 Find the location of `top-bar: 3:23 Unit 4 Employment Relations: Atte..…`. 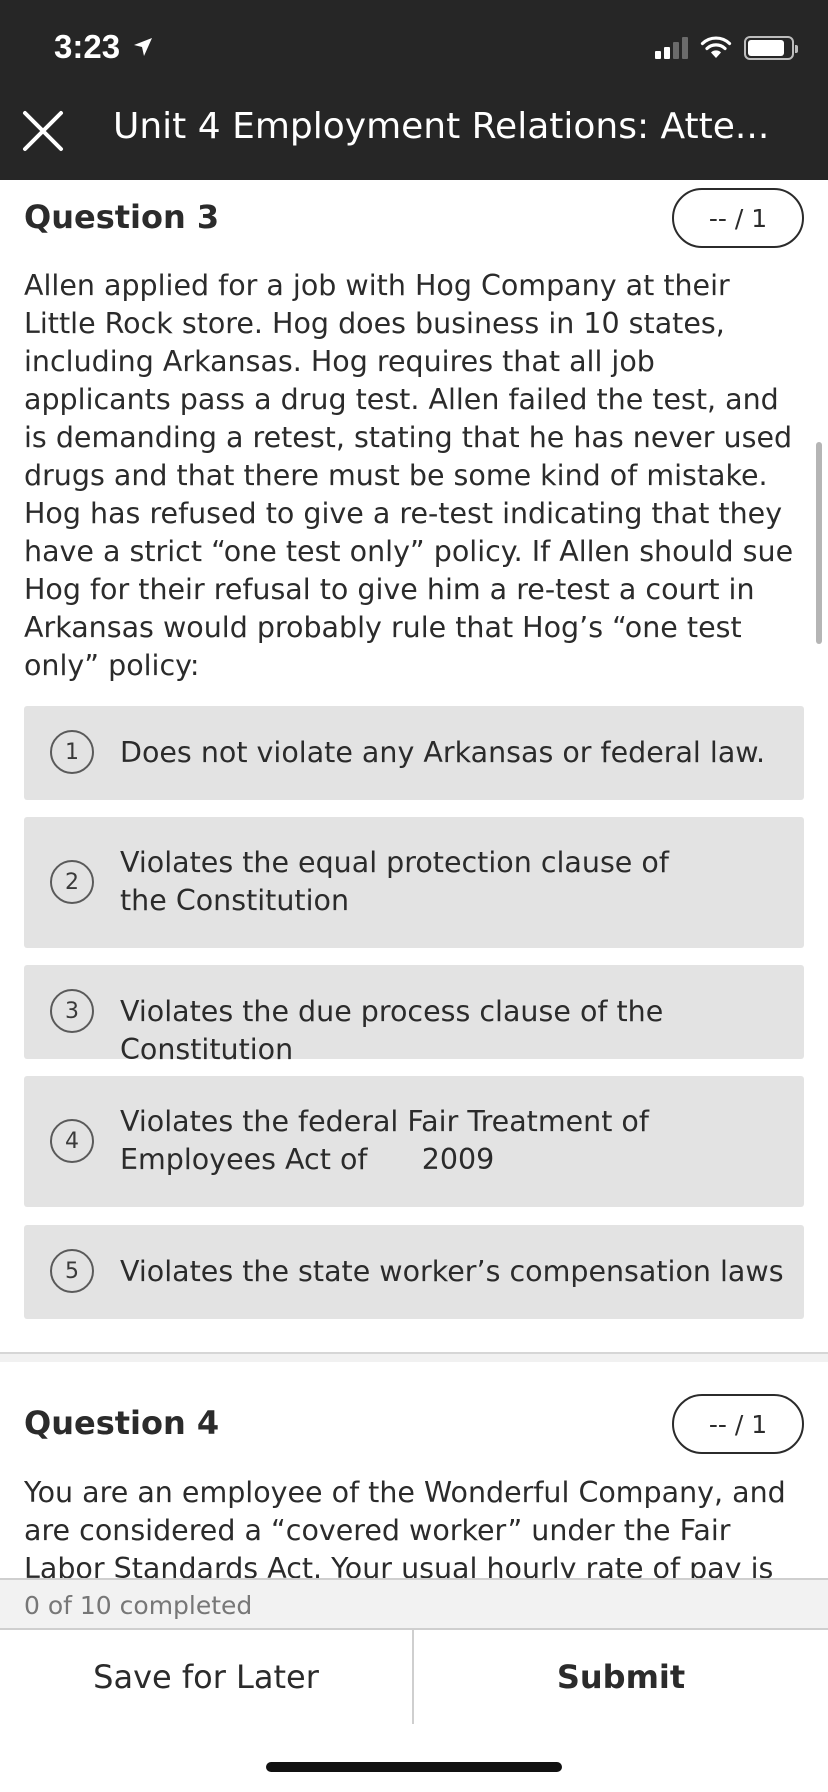

top-bar: 3:23 Unit 4 Employment Relations: Atte..… is located at coordinates (414, 90).